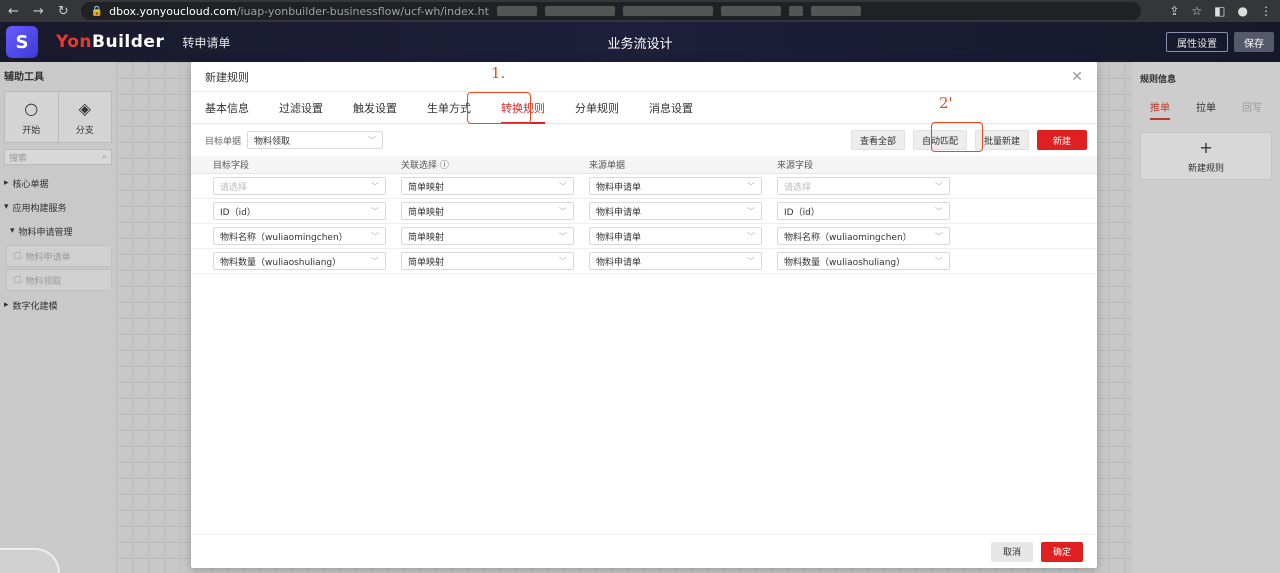 The image size is (1280, 573). Describe the element at coordinates (877, 140) in the screenshot. I see `view-all-button: 查看全部` at that location.